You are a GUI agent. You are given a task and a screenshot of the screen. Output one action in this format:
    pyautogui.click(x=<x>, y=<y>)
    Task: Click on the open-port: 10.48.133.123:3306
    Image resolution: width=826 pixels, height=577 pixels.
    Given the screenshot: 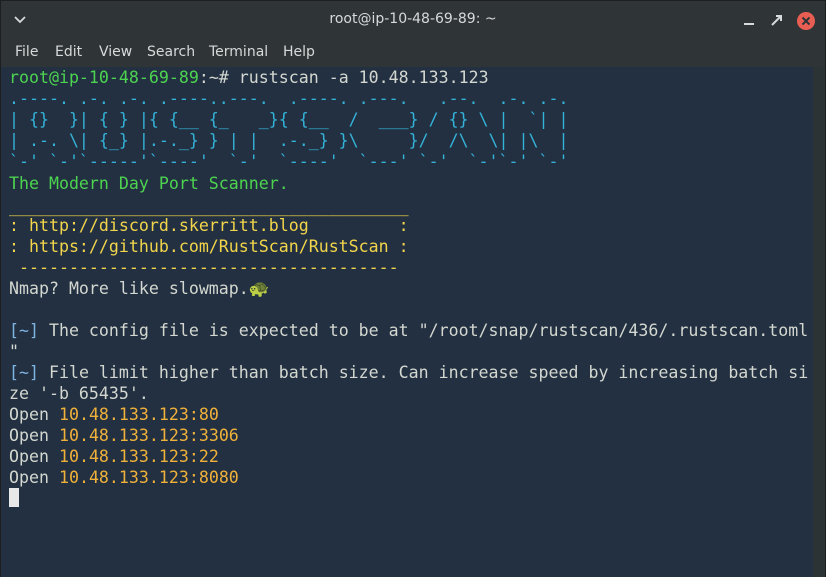 What is the action you would take?
    pyautogui.click(x=148, y=435)
    